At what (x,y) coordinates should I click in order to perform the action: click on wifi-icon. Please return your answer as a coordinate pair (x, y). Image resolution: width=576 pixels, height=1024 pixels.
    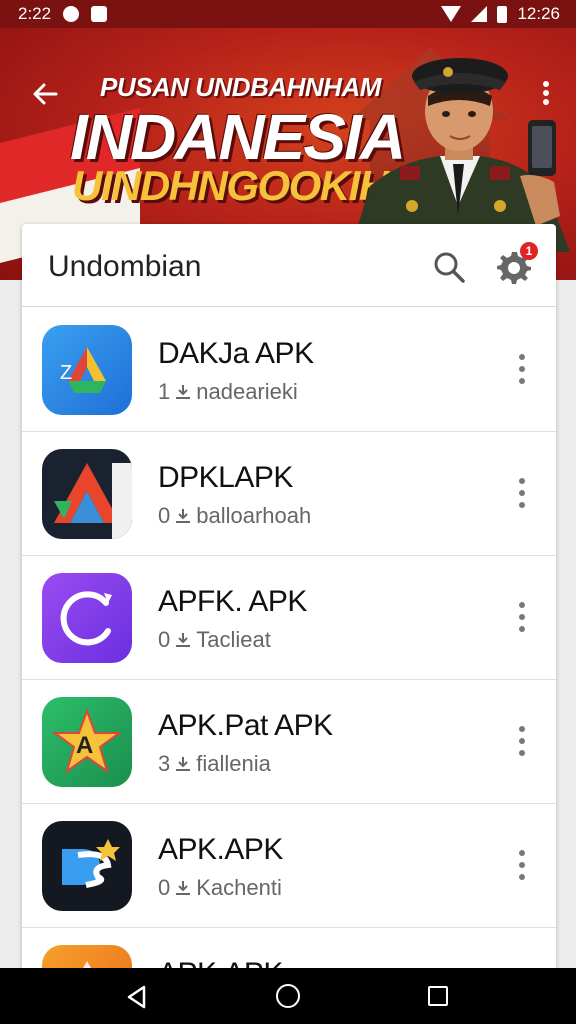
    Looking at the image, I should click on (451, 14).